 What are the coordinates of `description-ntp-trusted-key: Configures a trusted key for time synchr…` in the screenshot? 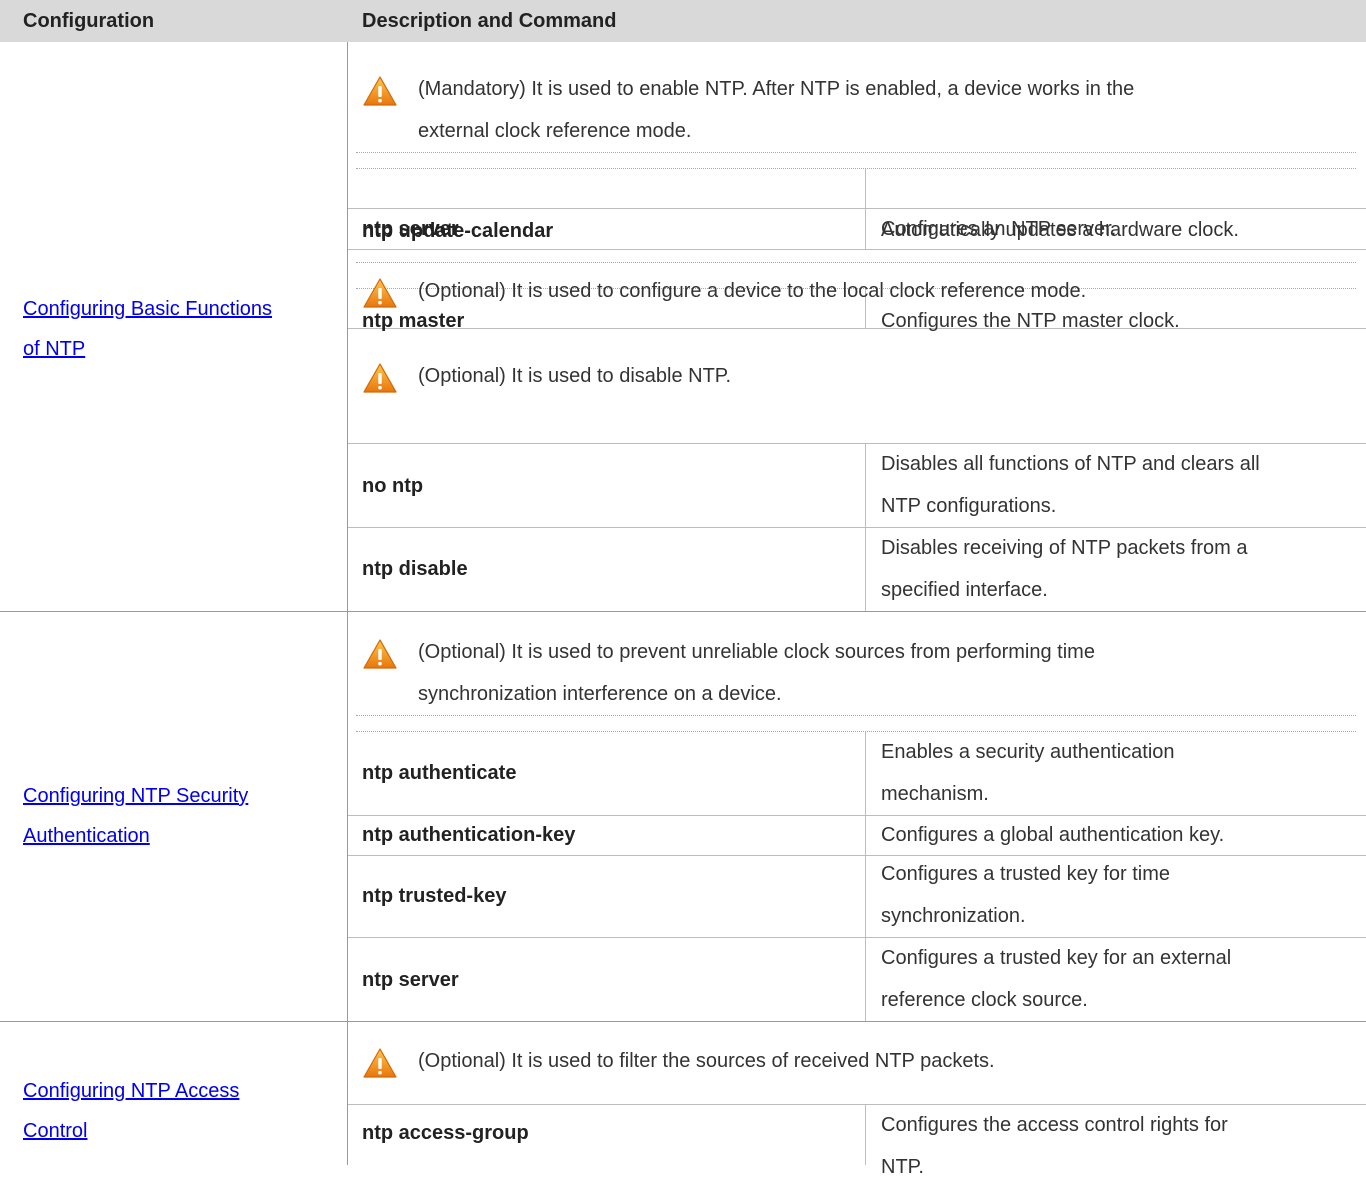 It's located at (1026, 895).